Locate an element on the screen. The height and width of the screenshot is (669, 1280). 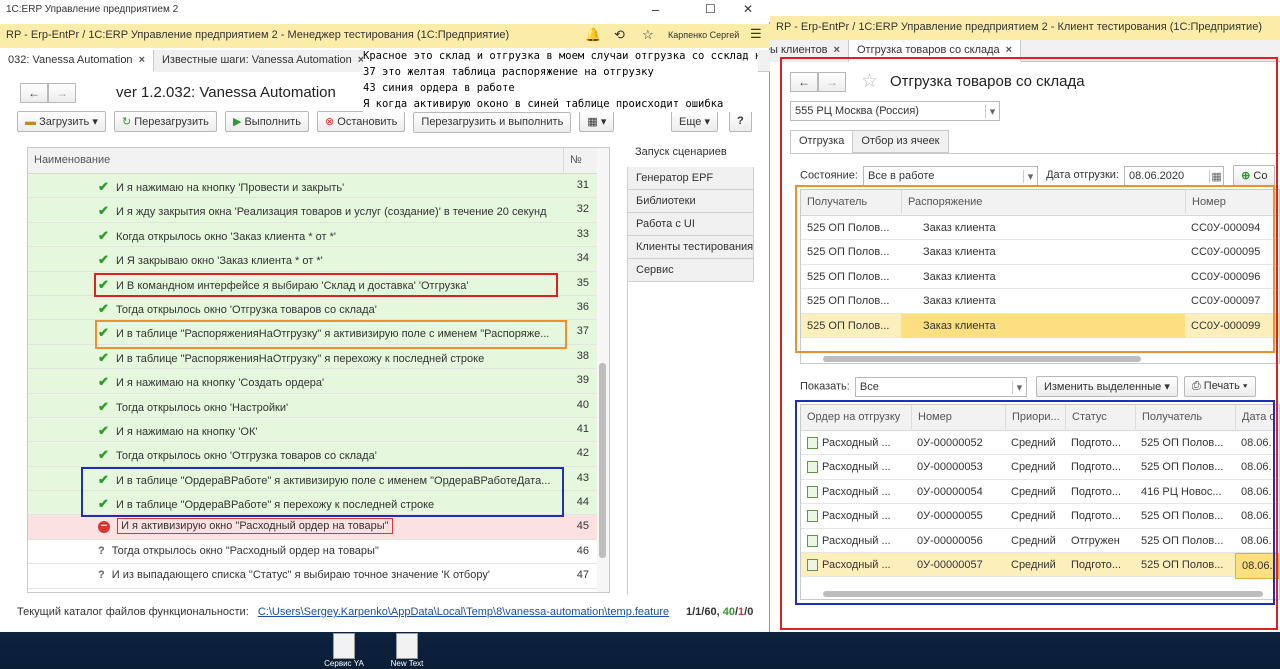
view-button: ▦ ▾ is located at coordinates (597, 121).